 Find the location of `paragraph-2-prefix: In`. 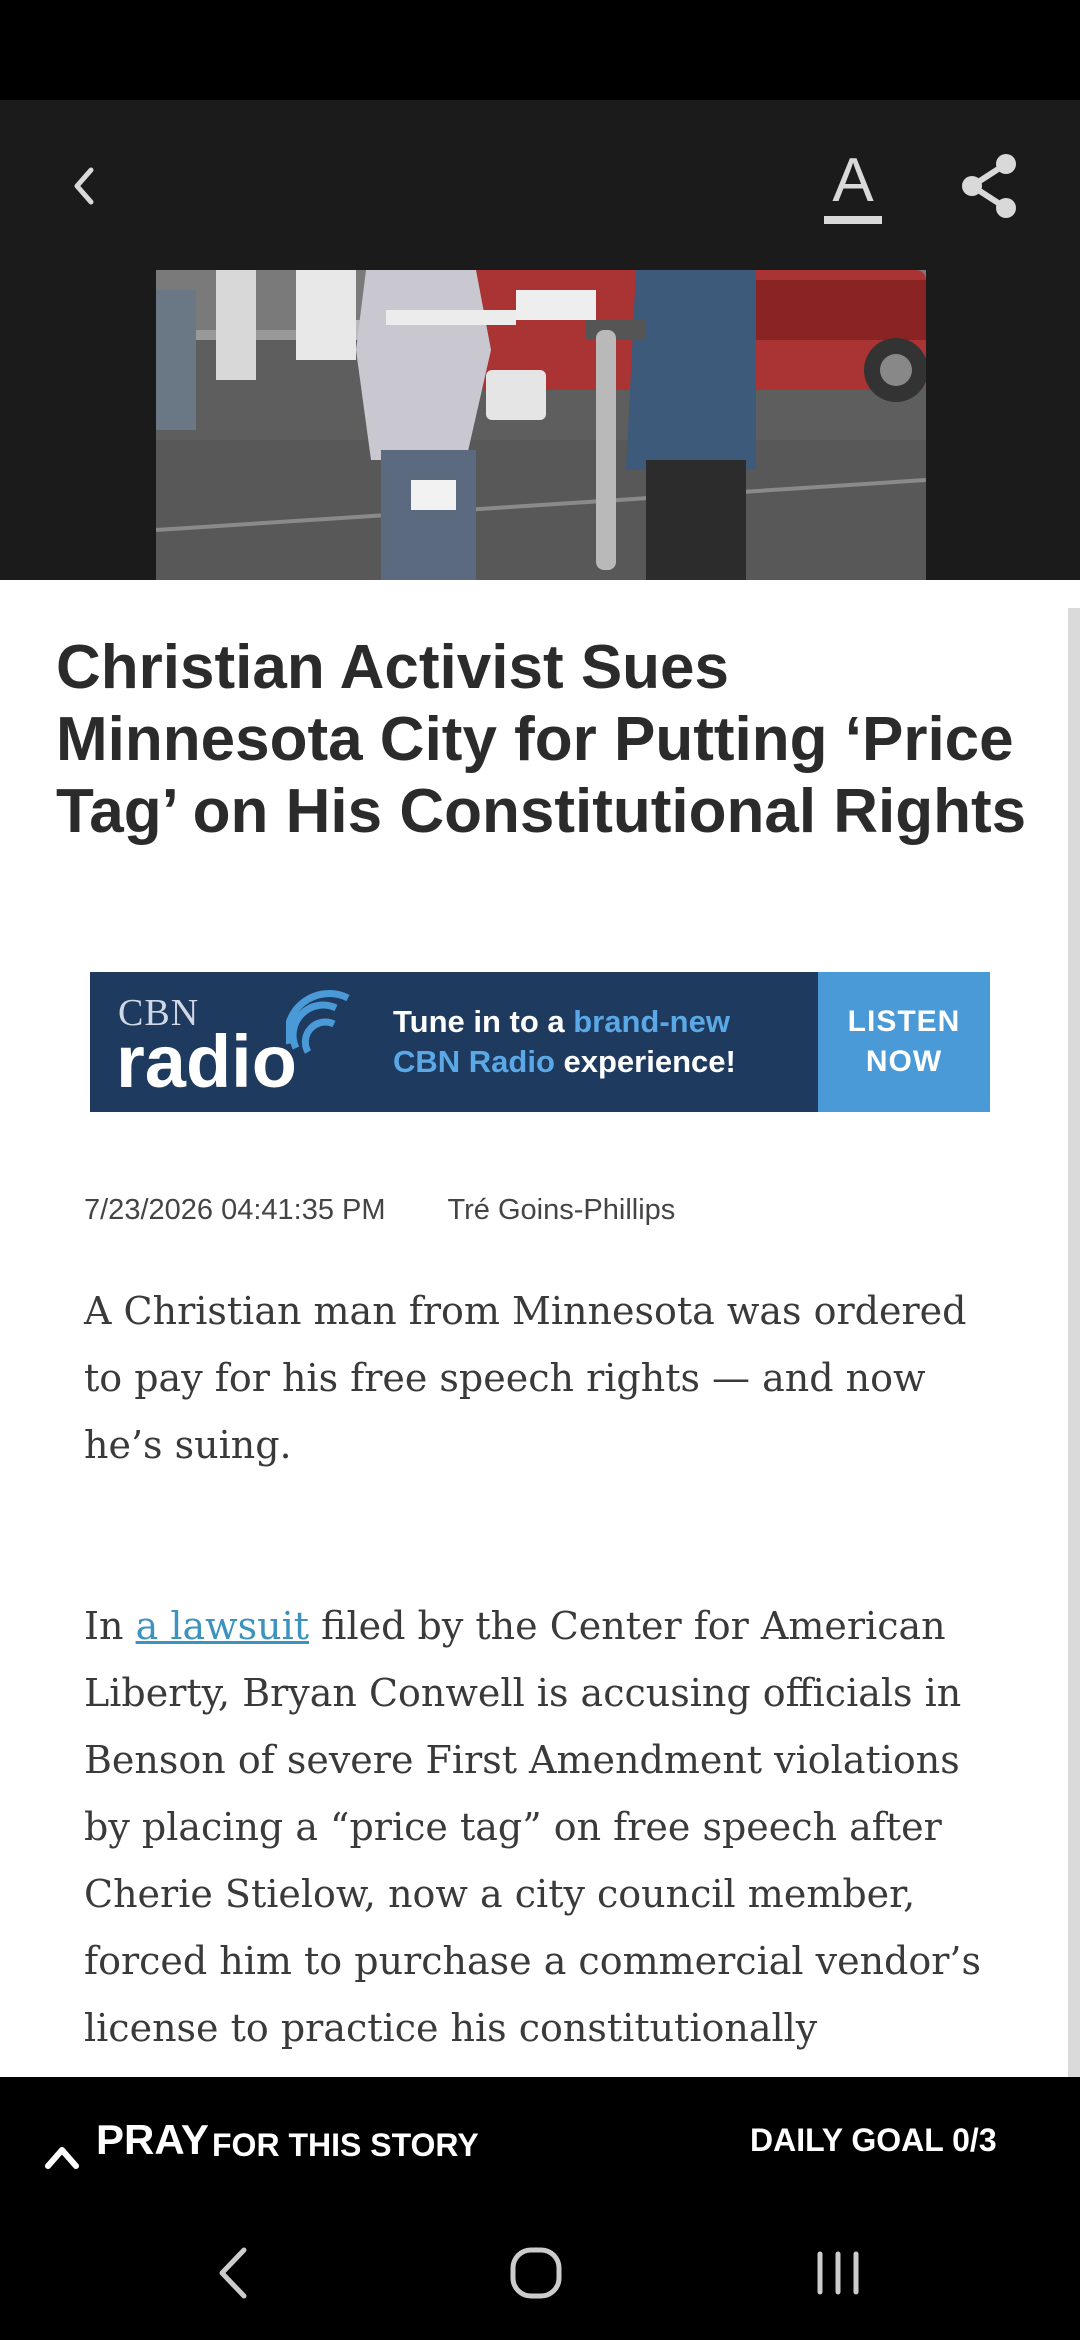

paragraph-2-prefix: In is located at coordinates (110, 1626).